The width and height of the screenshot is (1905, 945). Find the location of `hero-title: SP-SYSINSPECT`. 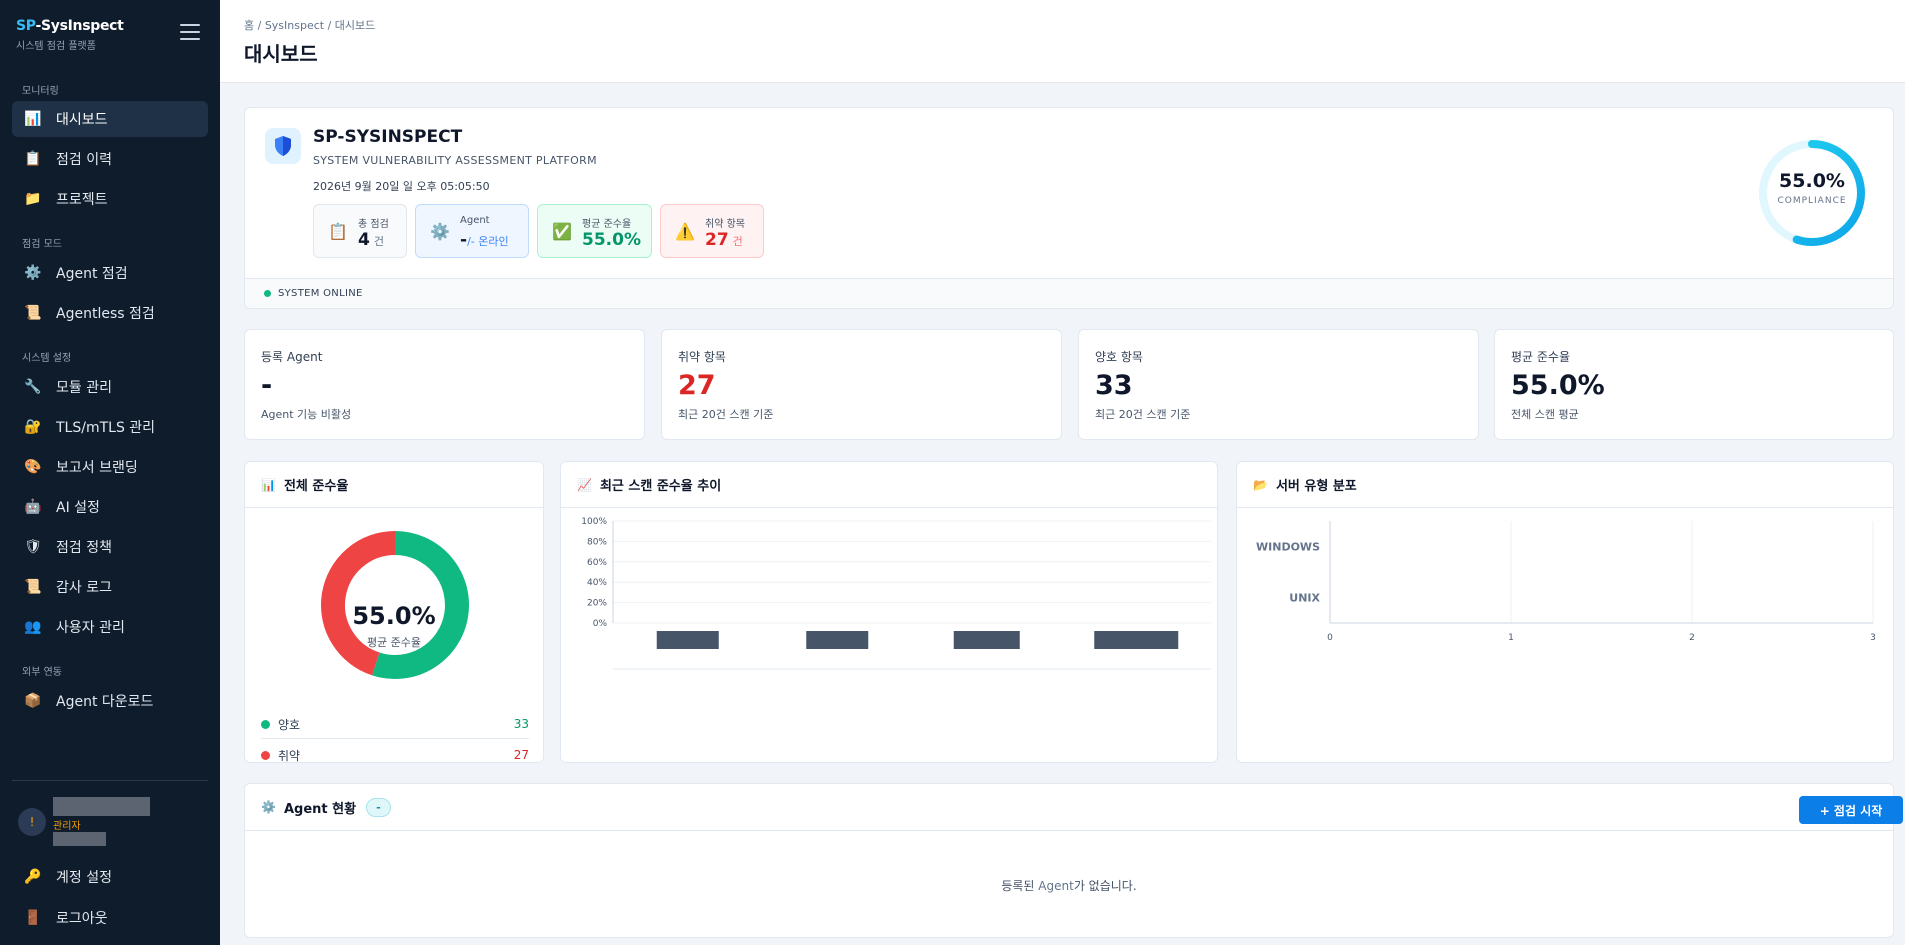

hero-title: SP-SYSINSPECT is located at coordinates (388, 137).